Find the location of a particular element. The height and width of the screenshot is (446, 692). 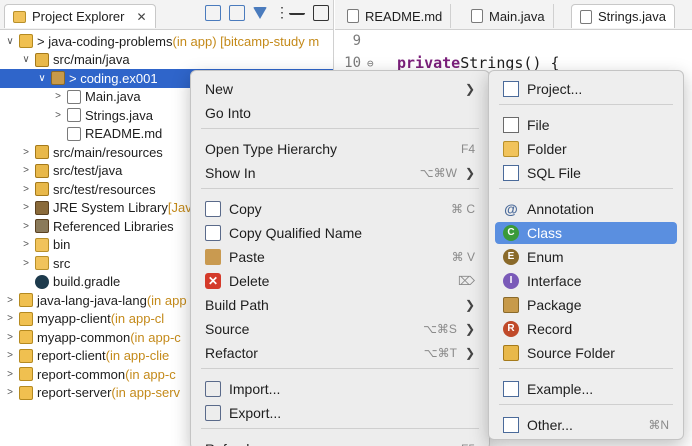

filter-icon is located at coordinates (260, 13).